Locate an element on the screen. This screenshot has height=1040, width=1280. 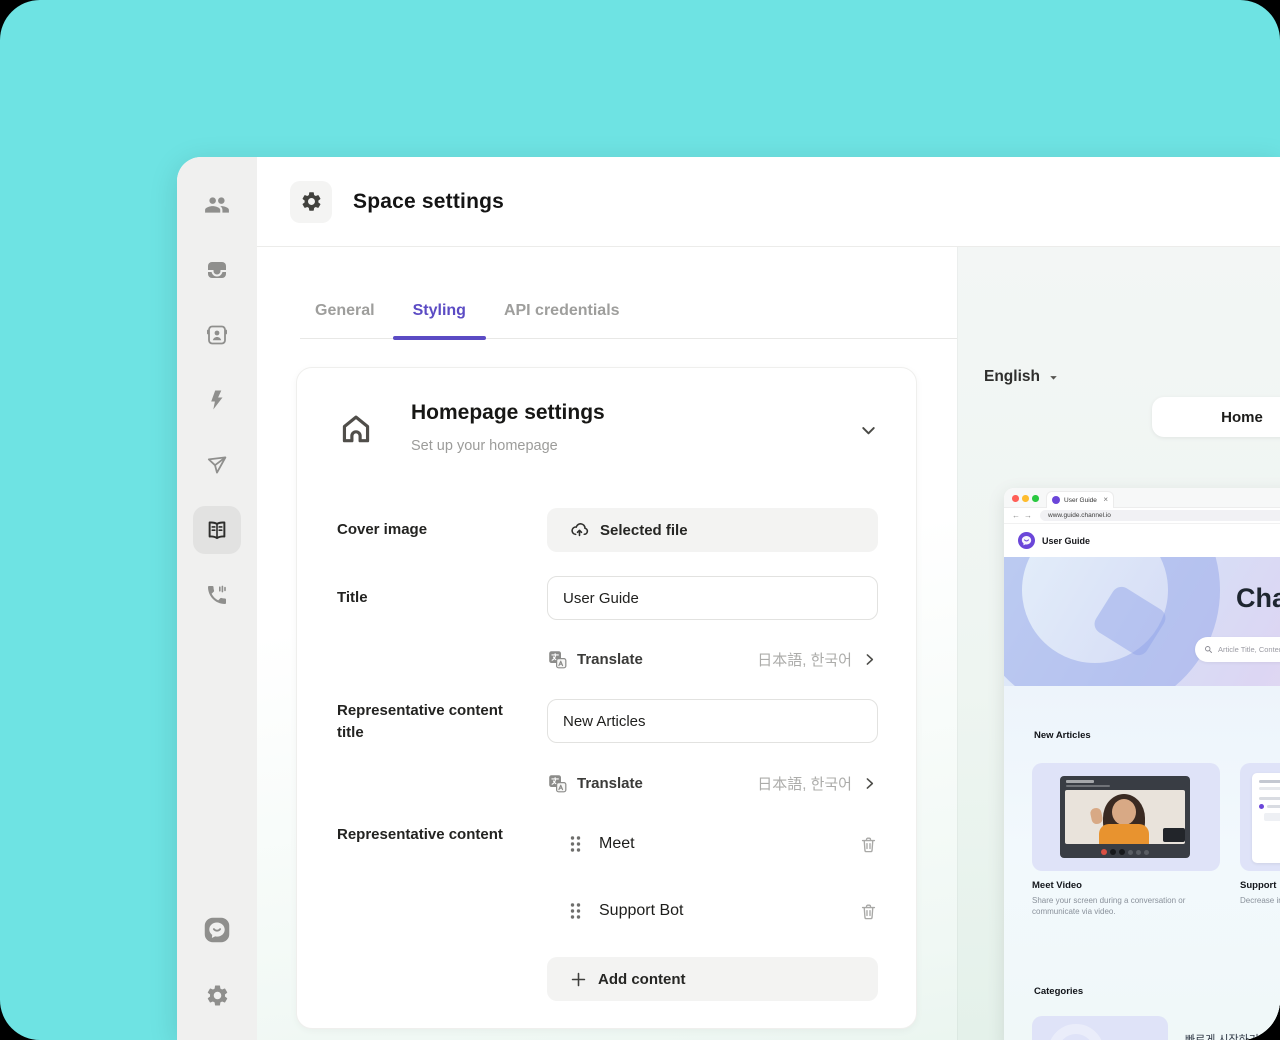
site-logo-icon is located at coordinates (1026, 540).